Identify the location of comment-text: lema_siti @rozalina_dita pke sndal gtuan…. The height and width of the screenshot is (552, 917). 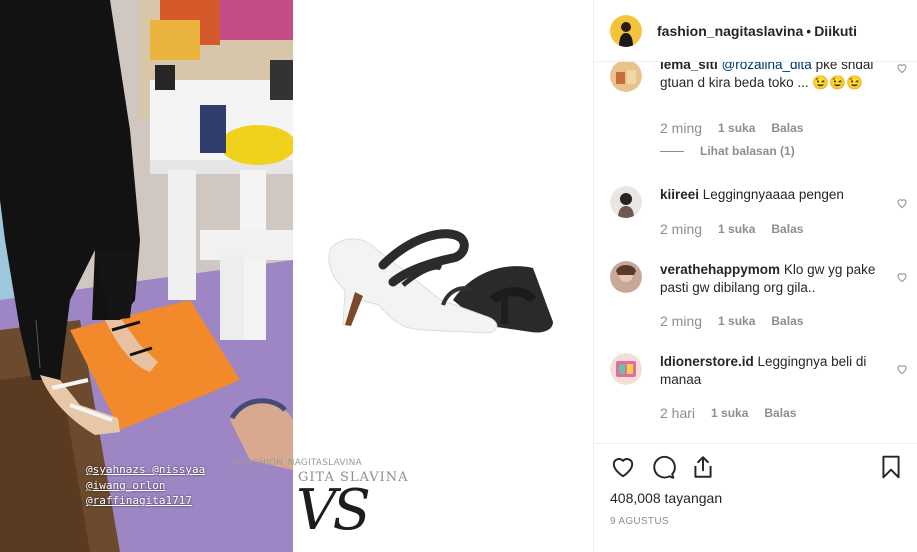
(770, 77).